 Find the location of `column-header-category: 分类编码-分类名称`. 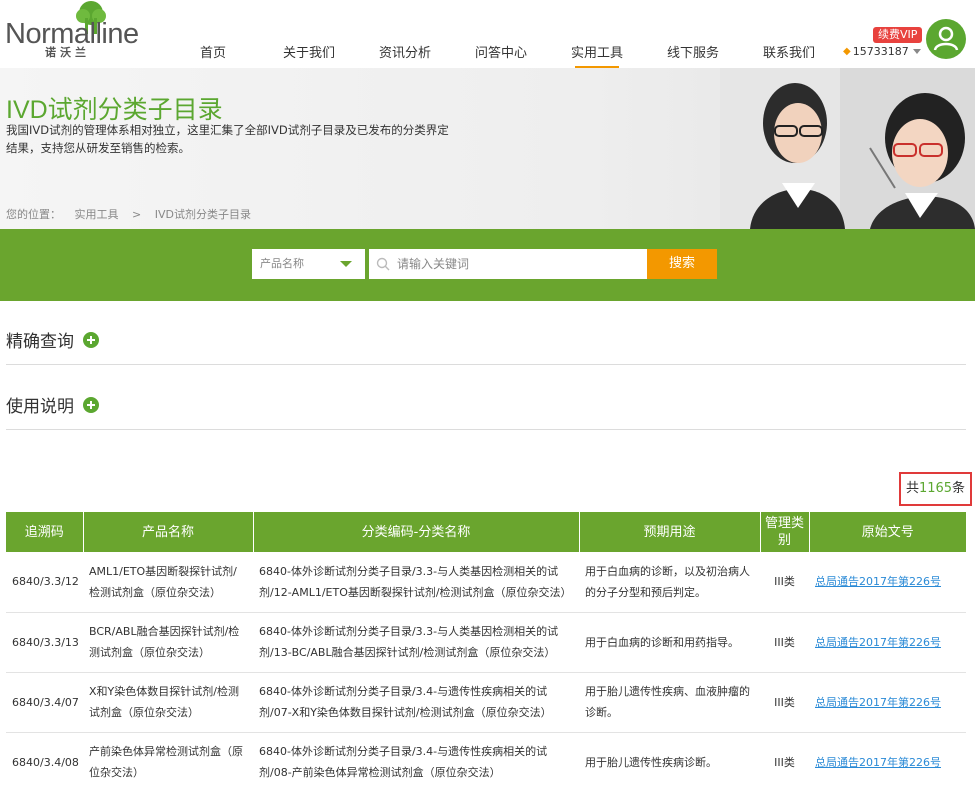

column-header-category: 分类编码-分类名称 is located at coordinates (416, 532).